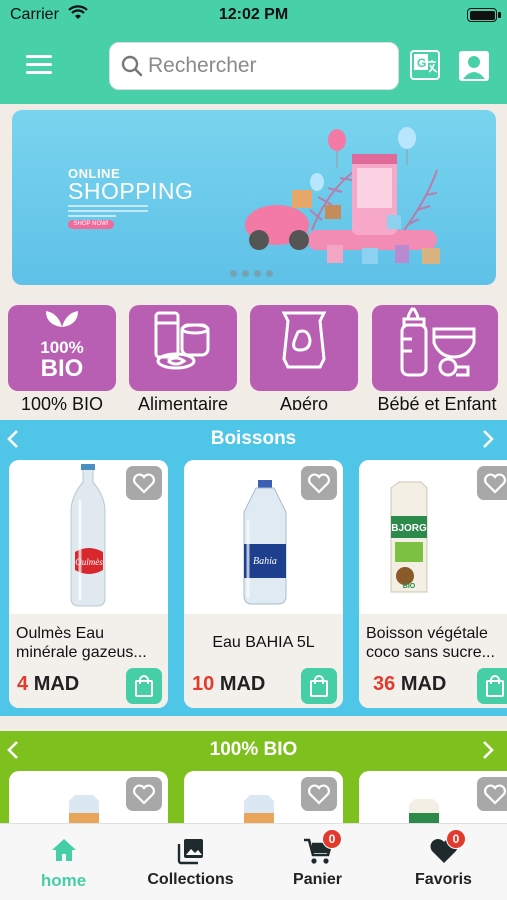  Describe the element at coordinates (332, 839) in the screenshot. I see `cart-count-badge: 0` at that location.